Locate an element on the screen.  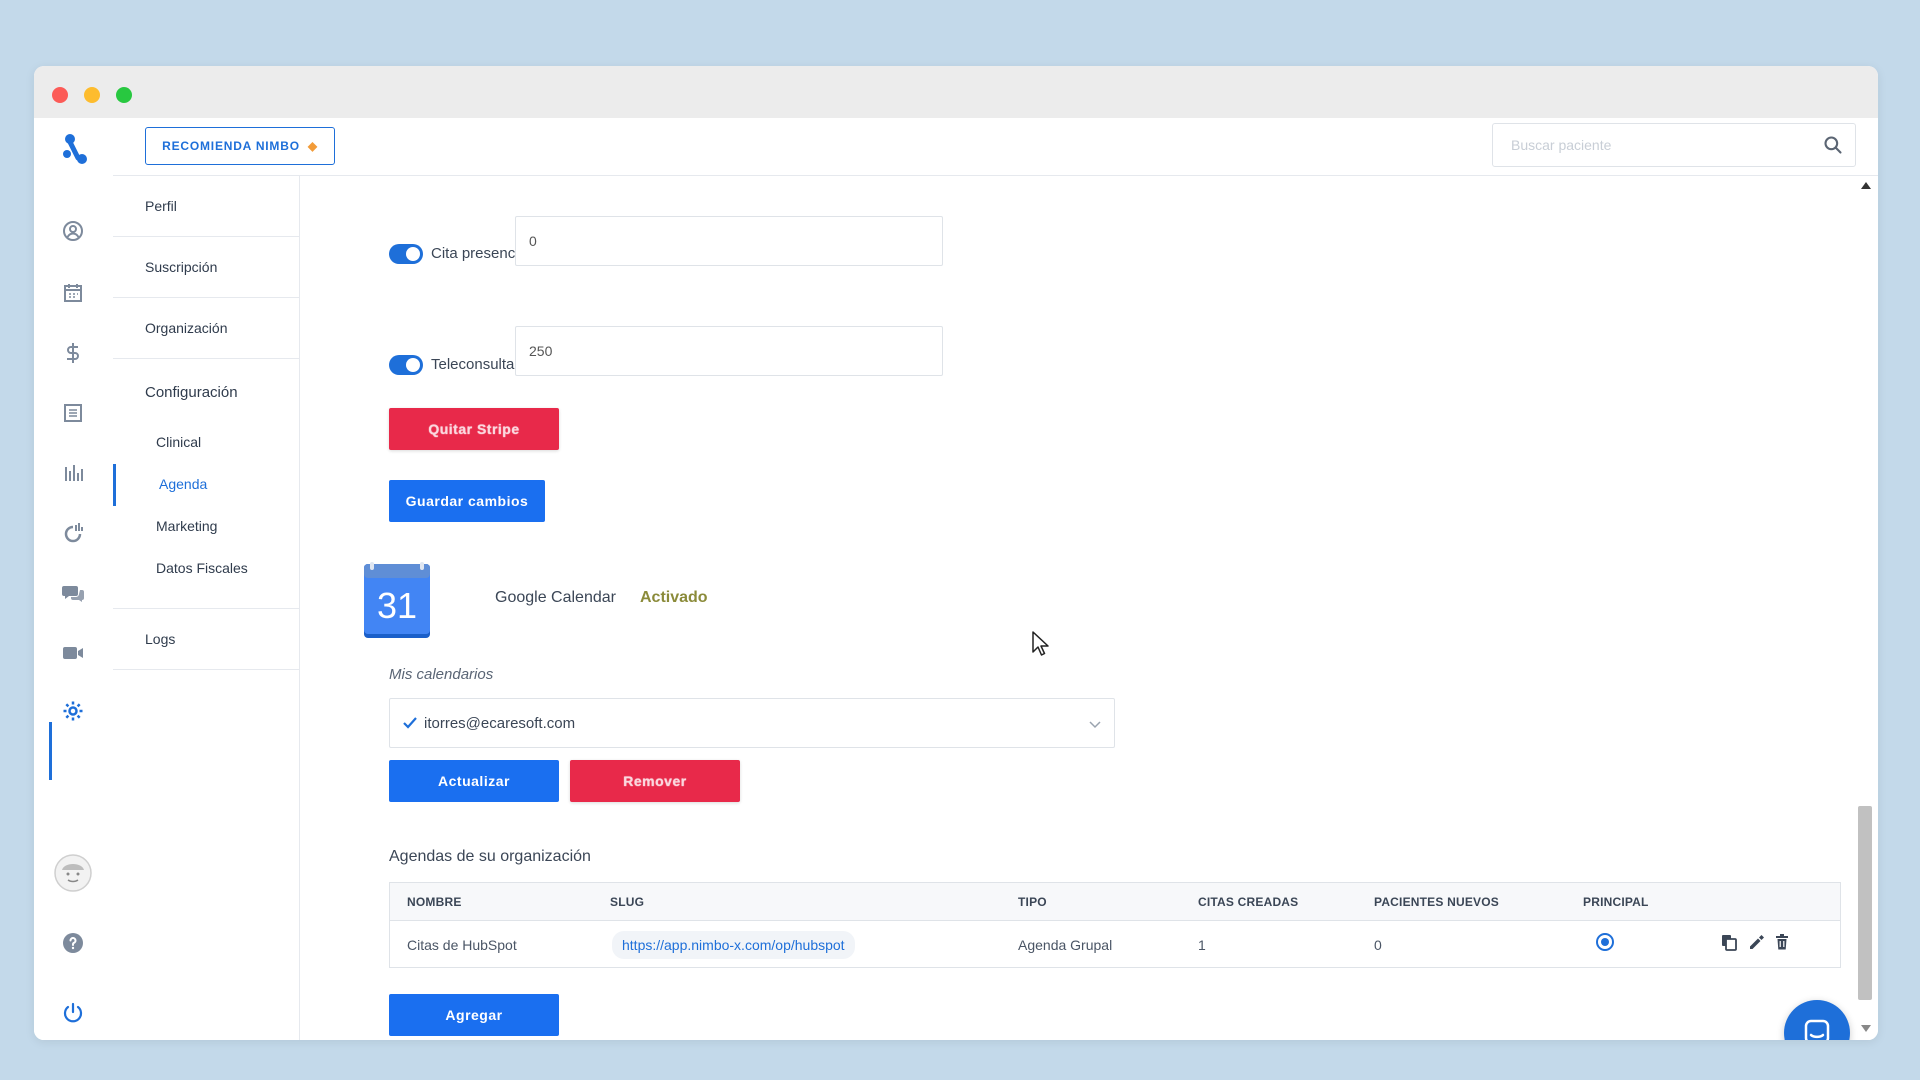
column-header-nombre: Nombre is located at coordinates (434, 902).